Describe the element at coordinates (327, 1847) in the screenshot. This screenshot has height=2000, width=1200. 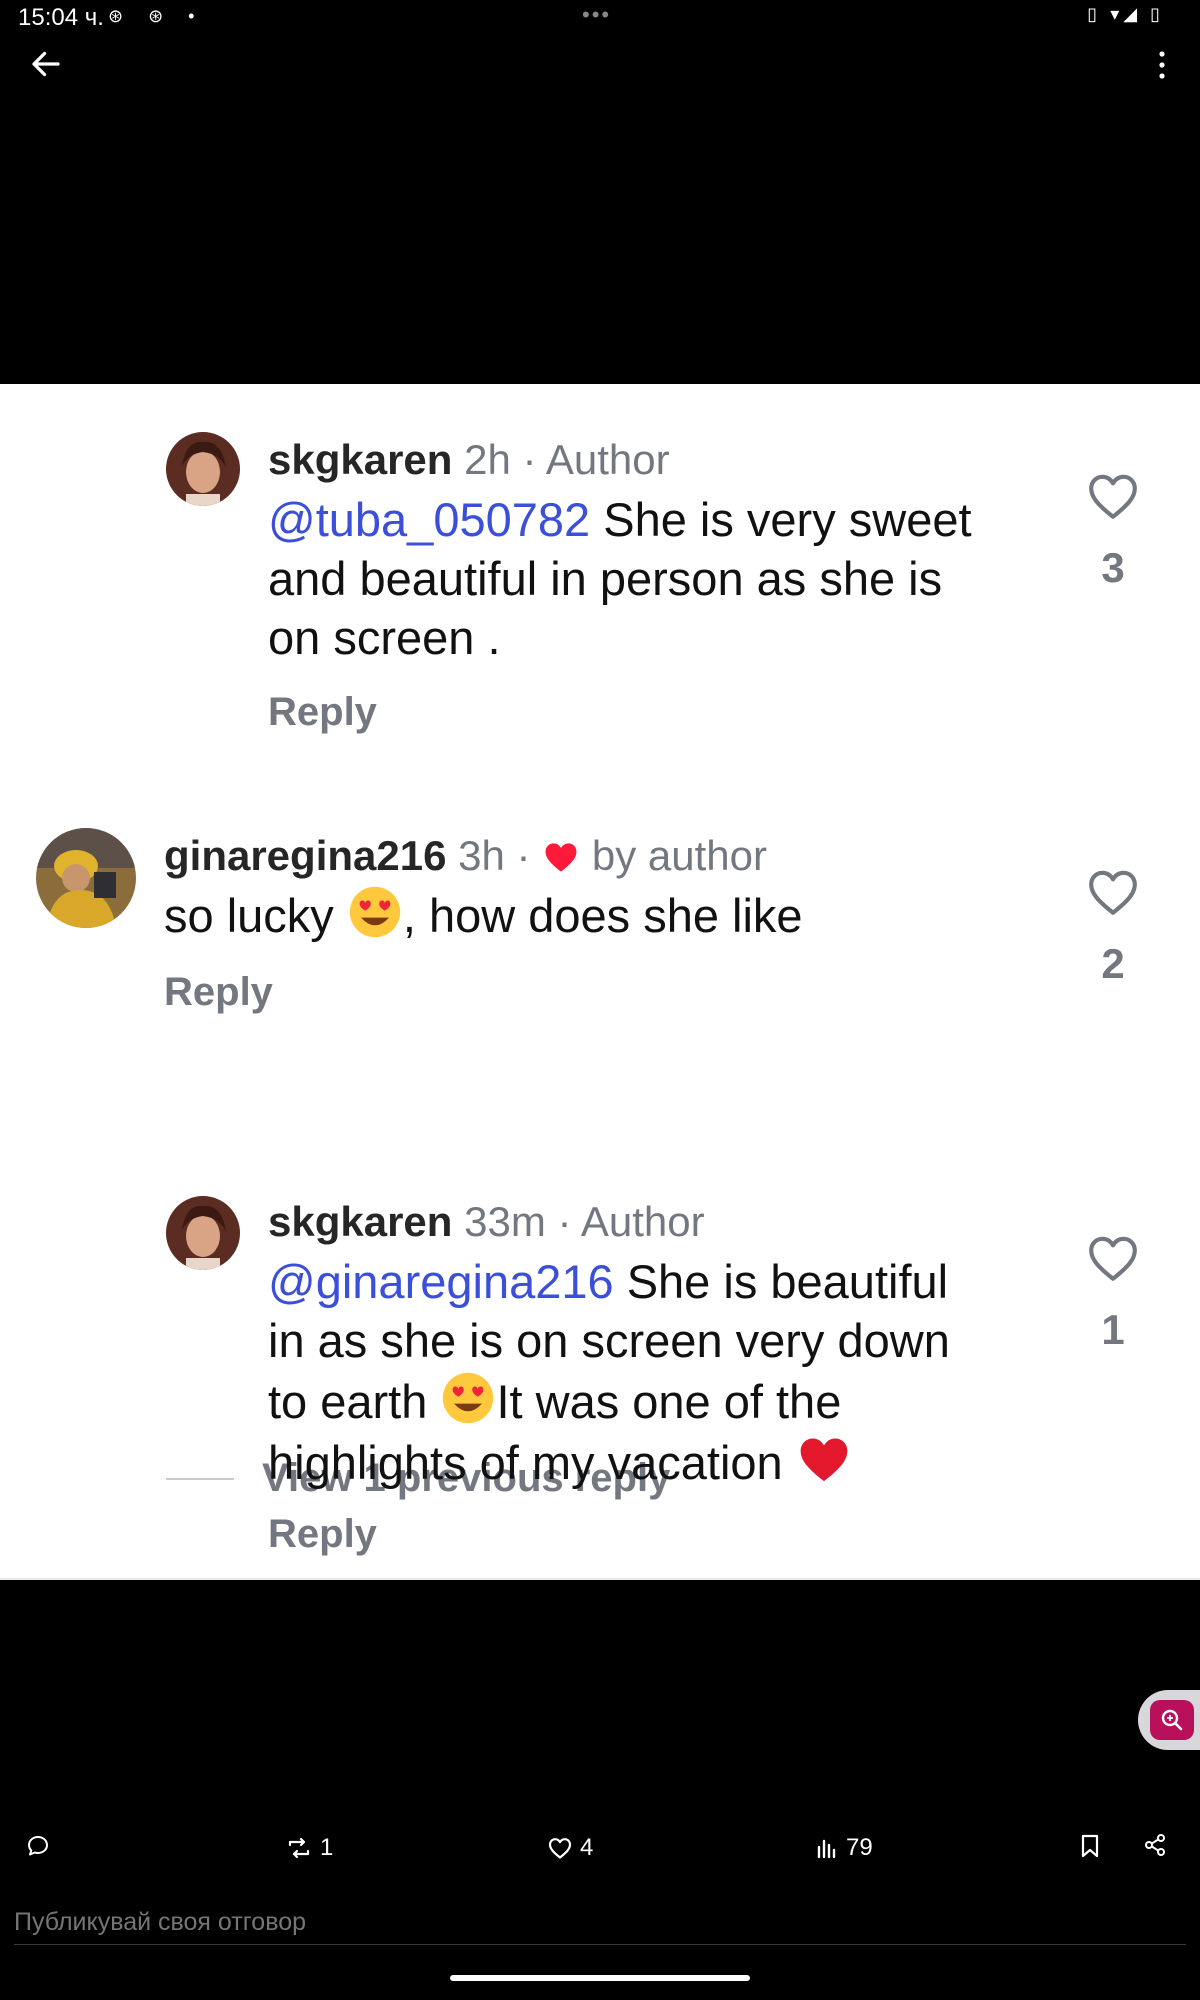
I see `repost-count: 1` at that location.